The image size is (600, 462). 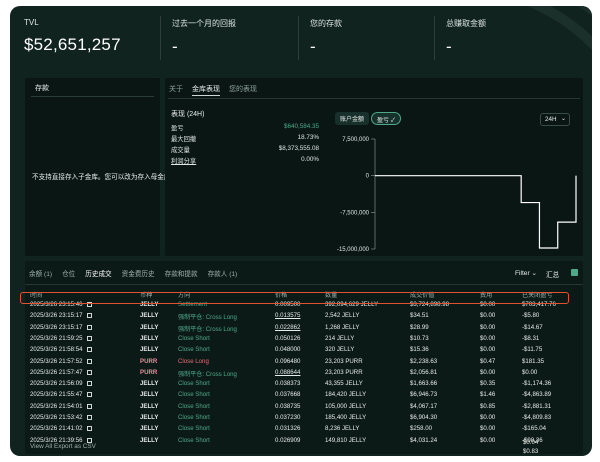 What do you see at coordinates (383, 121) in the screenshot?
I see `pnl-toggle-label: 盈亏` at bounding box center [383, 121].